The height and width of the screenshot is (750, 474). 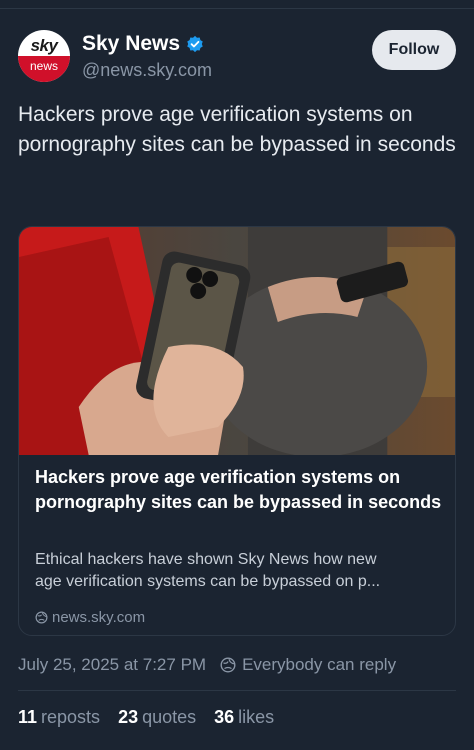 I want to click on quotes-label: quotes, so click(x=169, y=717).